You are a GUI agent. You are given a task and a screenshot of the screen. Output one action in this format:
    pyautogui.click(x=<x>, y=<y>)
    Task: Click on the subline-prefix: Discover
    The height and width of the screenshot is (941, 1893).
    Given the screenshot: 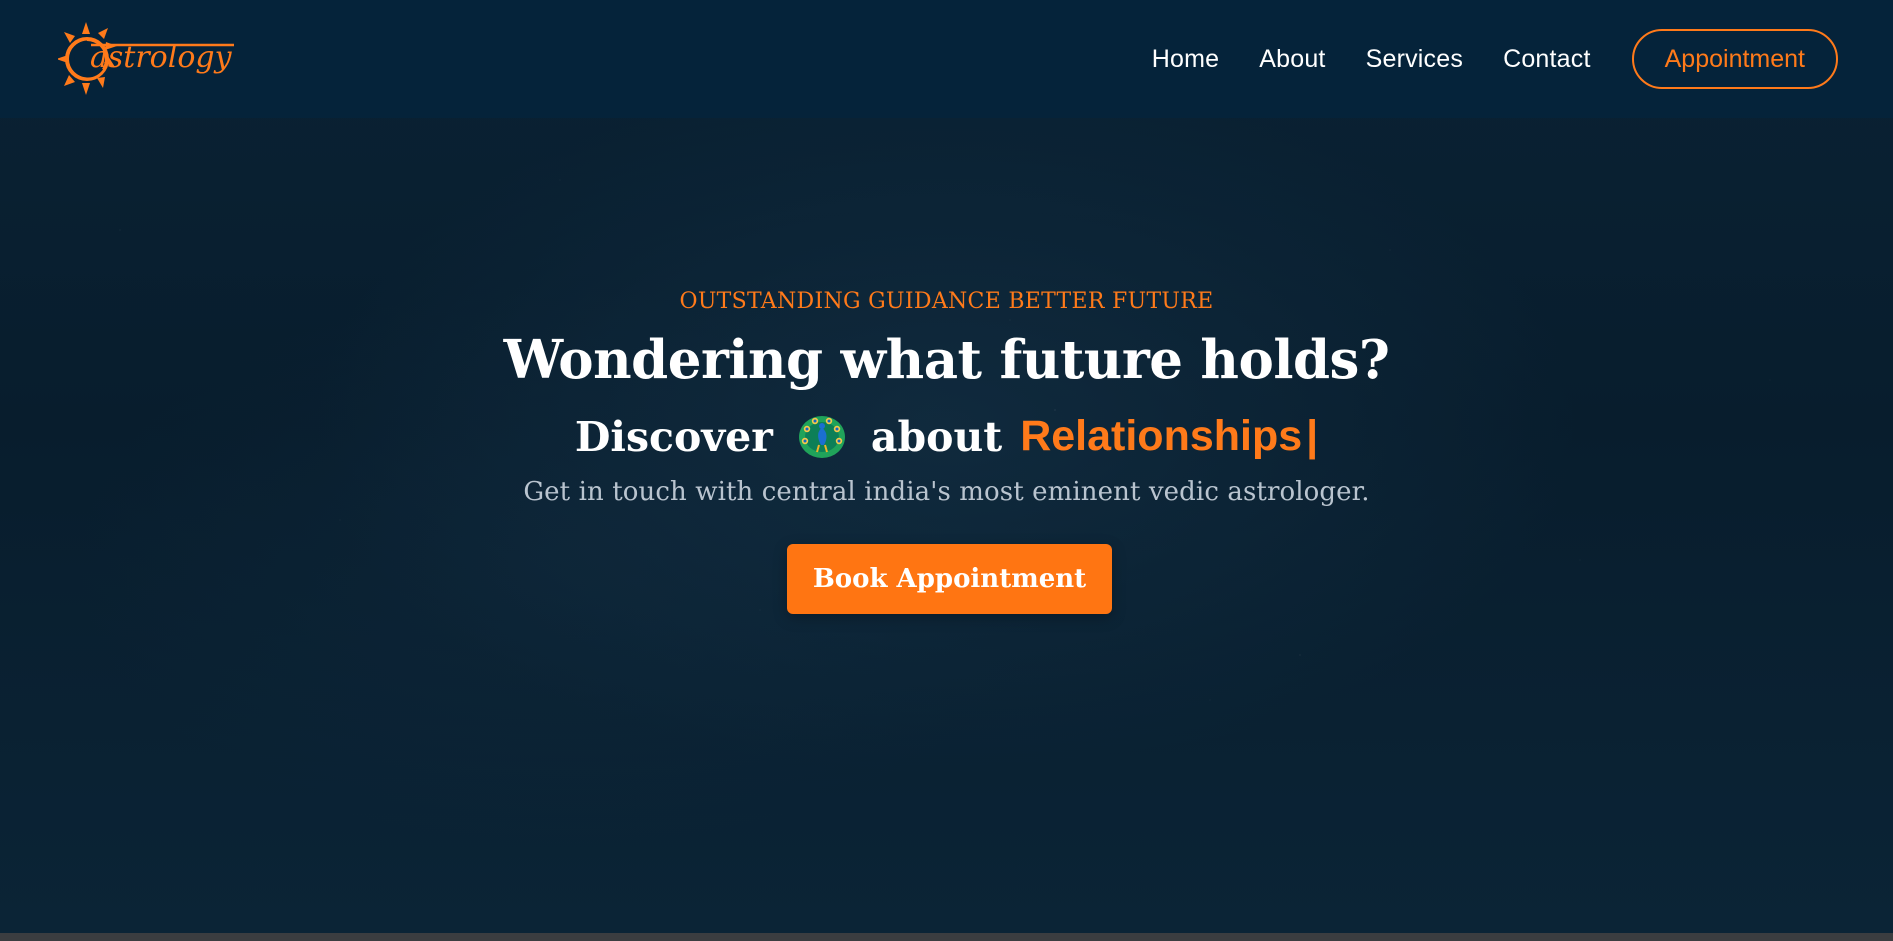 What is the action you would take?
    pyautogui.click(x=673, y=436)
    